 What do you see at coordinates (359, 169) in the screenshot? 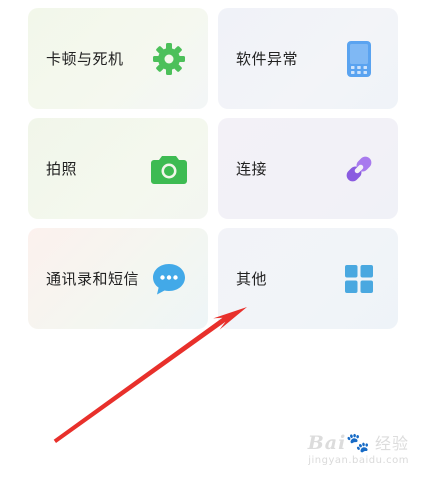
I see `link-icon` at bounding box center [359, 169].